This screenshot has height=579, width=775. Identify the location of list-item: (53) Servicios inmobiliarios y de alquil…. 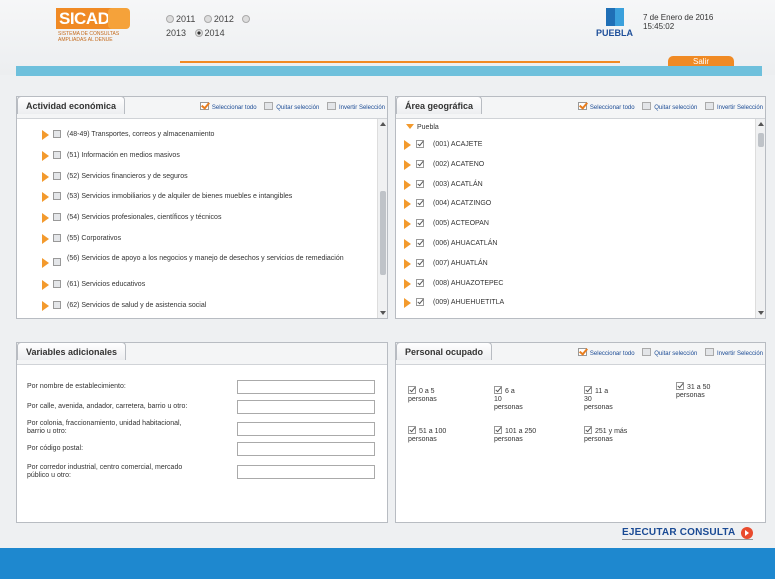
(197, 201).